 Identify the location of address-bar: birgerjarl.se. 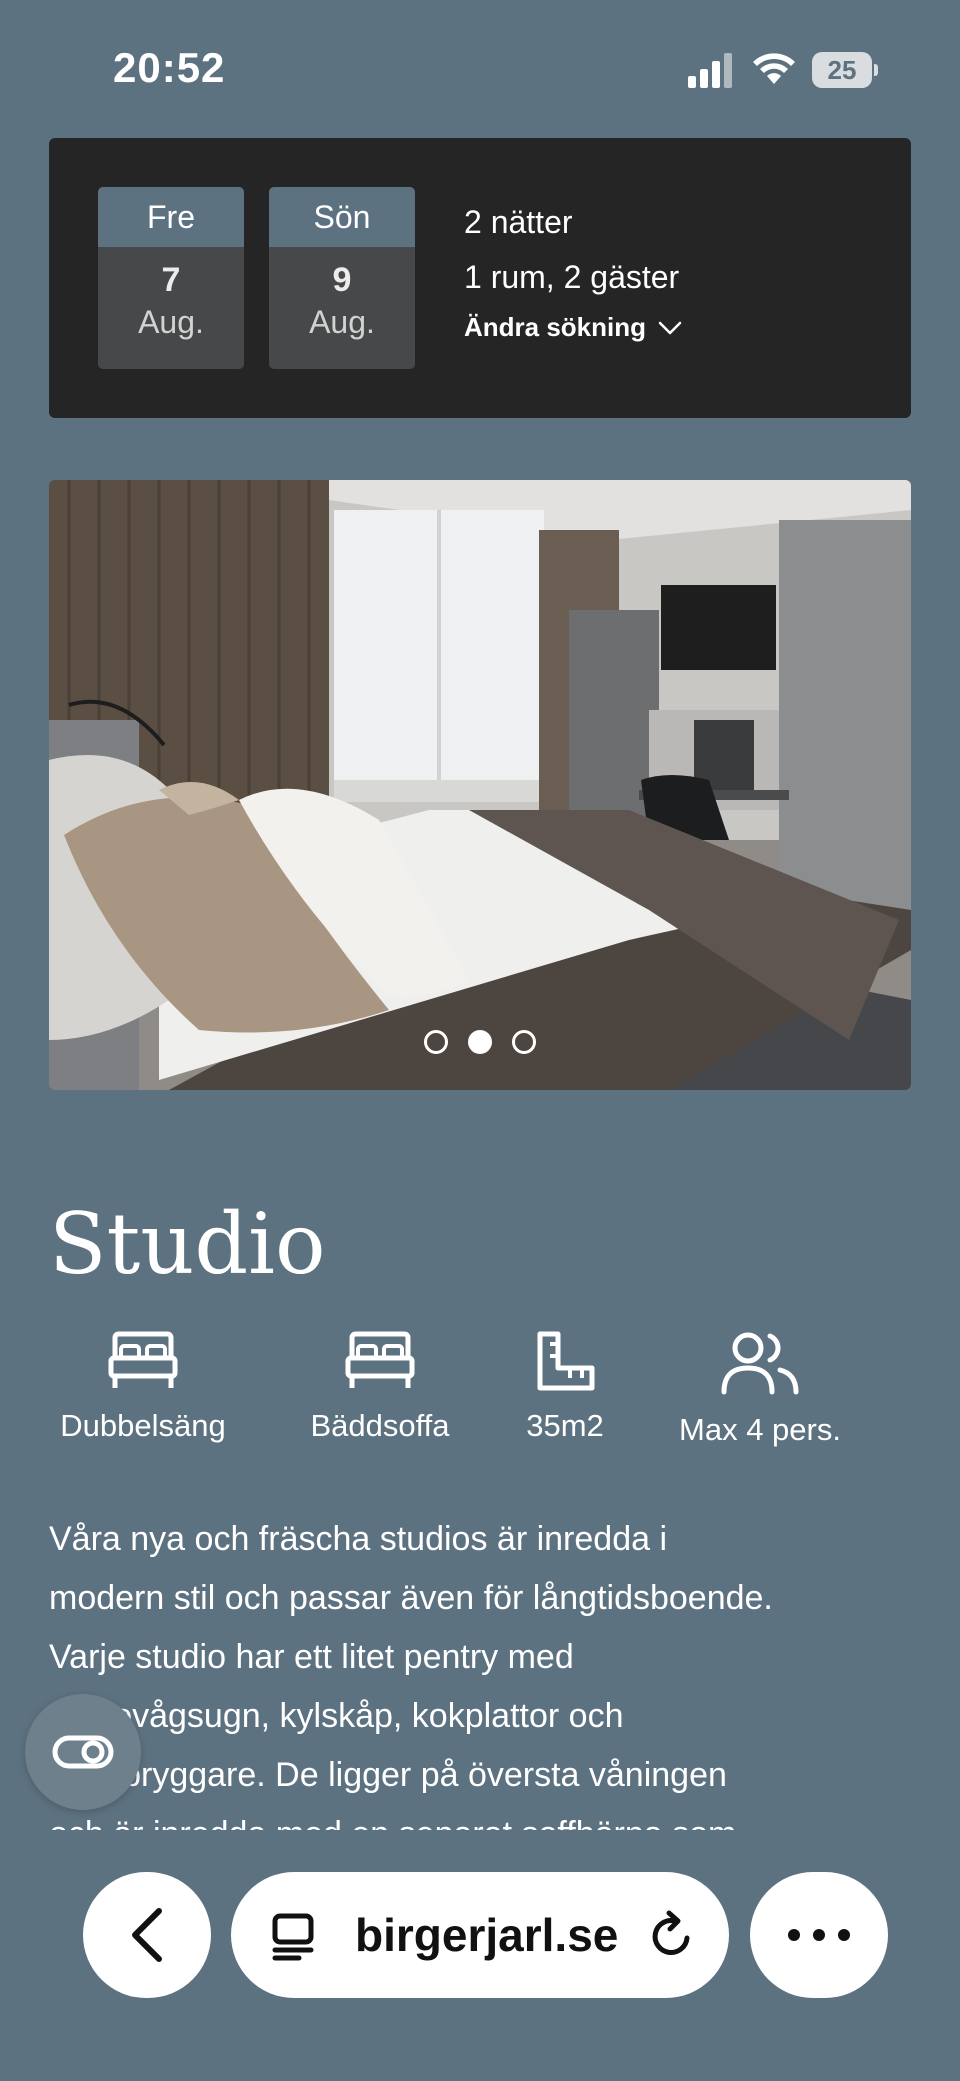
(480, 1935).